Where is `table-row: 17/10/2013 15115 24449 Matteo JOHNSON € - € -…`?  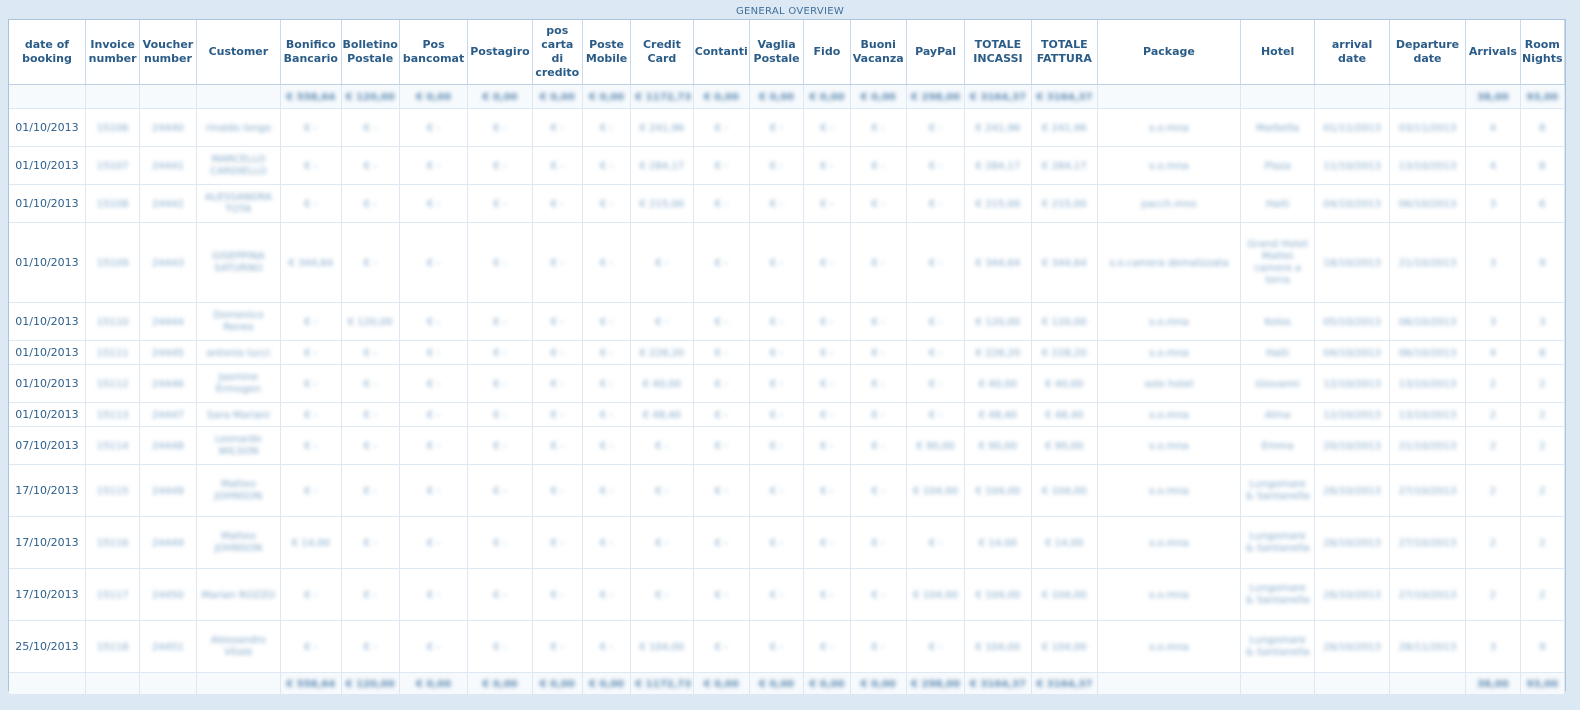
table-row: 17/10/2013 15115 24449 Matteo JOHNSON € - € -… is located at coordinates (787, 490).